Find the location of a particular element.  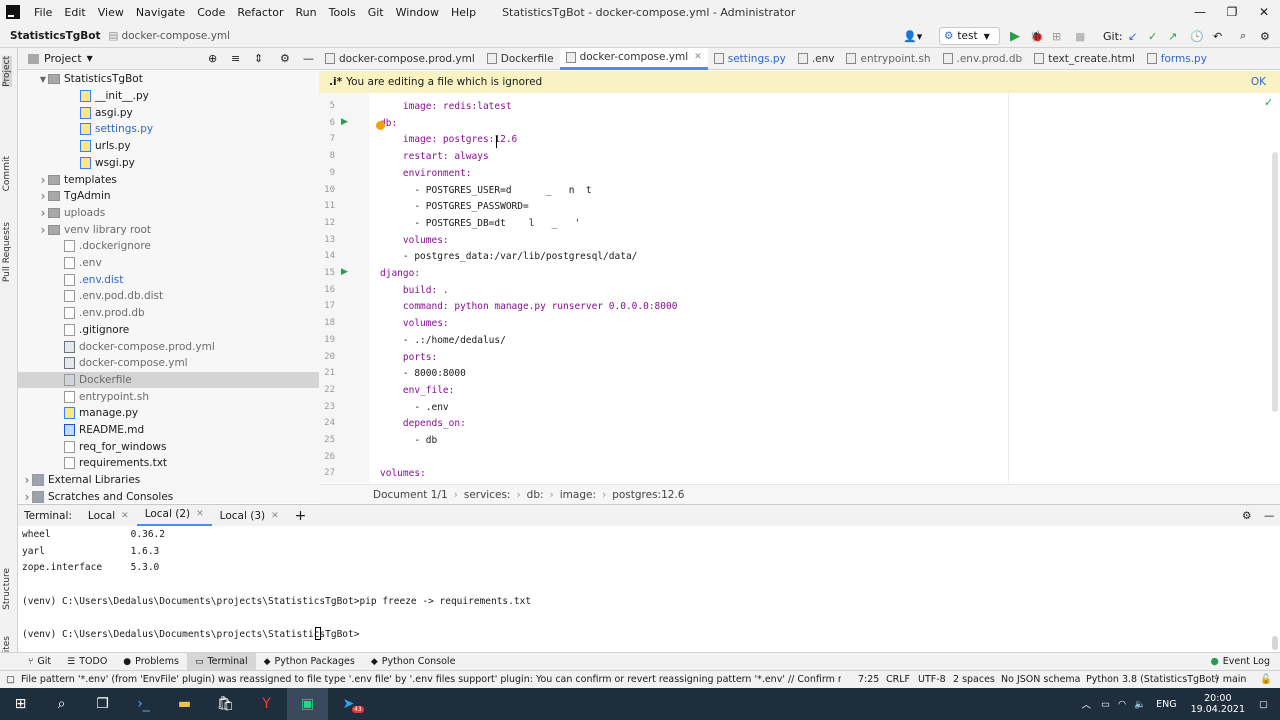

network-icon: ▭ is located at coordinates (1105, 704).